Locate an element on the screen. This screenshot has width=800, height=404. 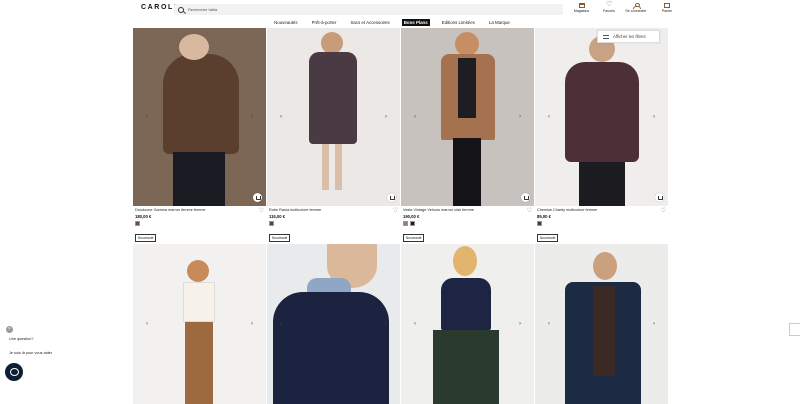
heart-icon is located at coordinates (609, 4).